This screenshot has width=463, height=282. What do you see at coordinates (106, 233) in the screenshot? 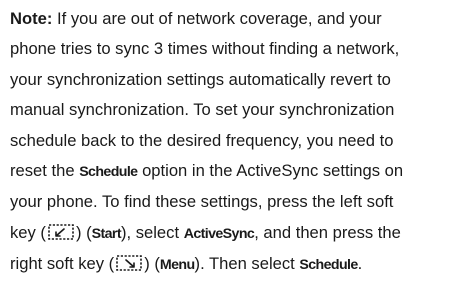
I see `start-term: Start` at bounding box center [106, 233].